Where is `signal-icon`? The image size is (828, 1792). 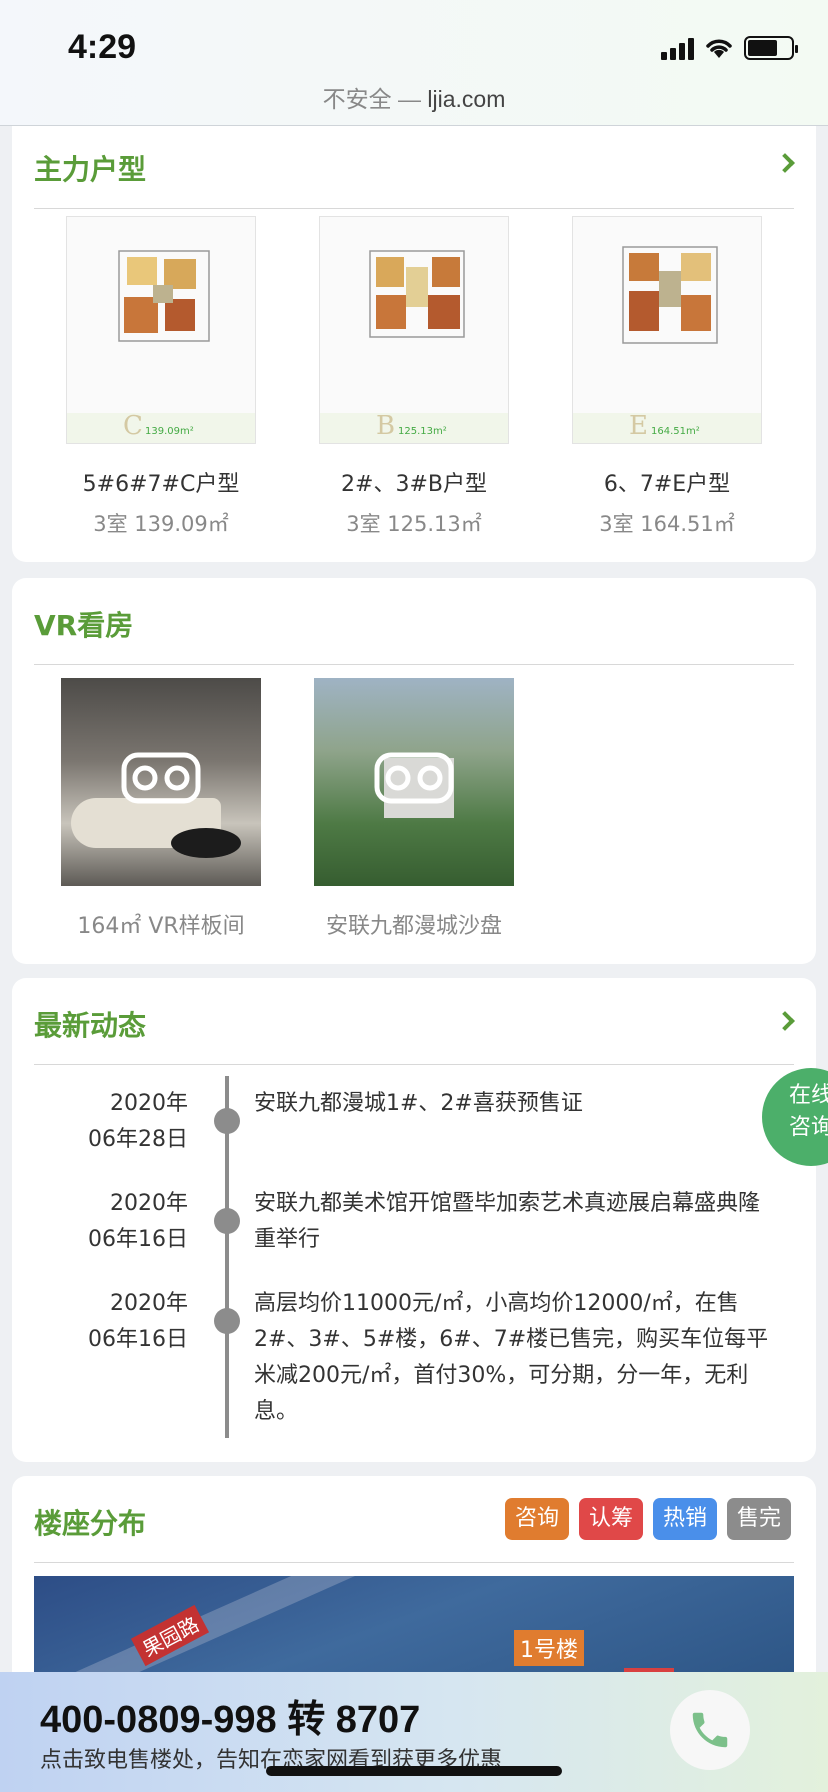
signal-icon is located at coordinates (677, 48).